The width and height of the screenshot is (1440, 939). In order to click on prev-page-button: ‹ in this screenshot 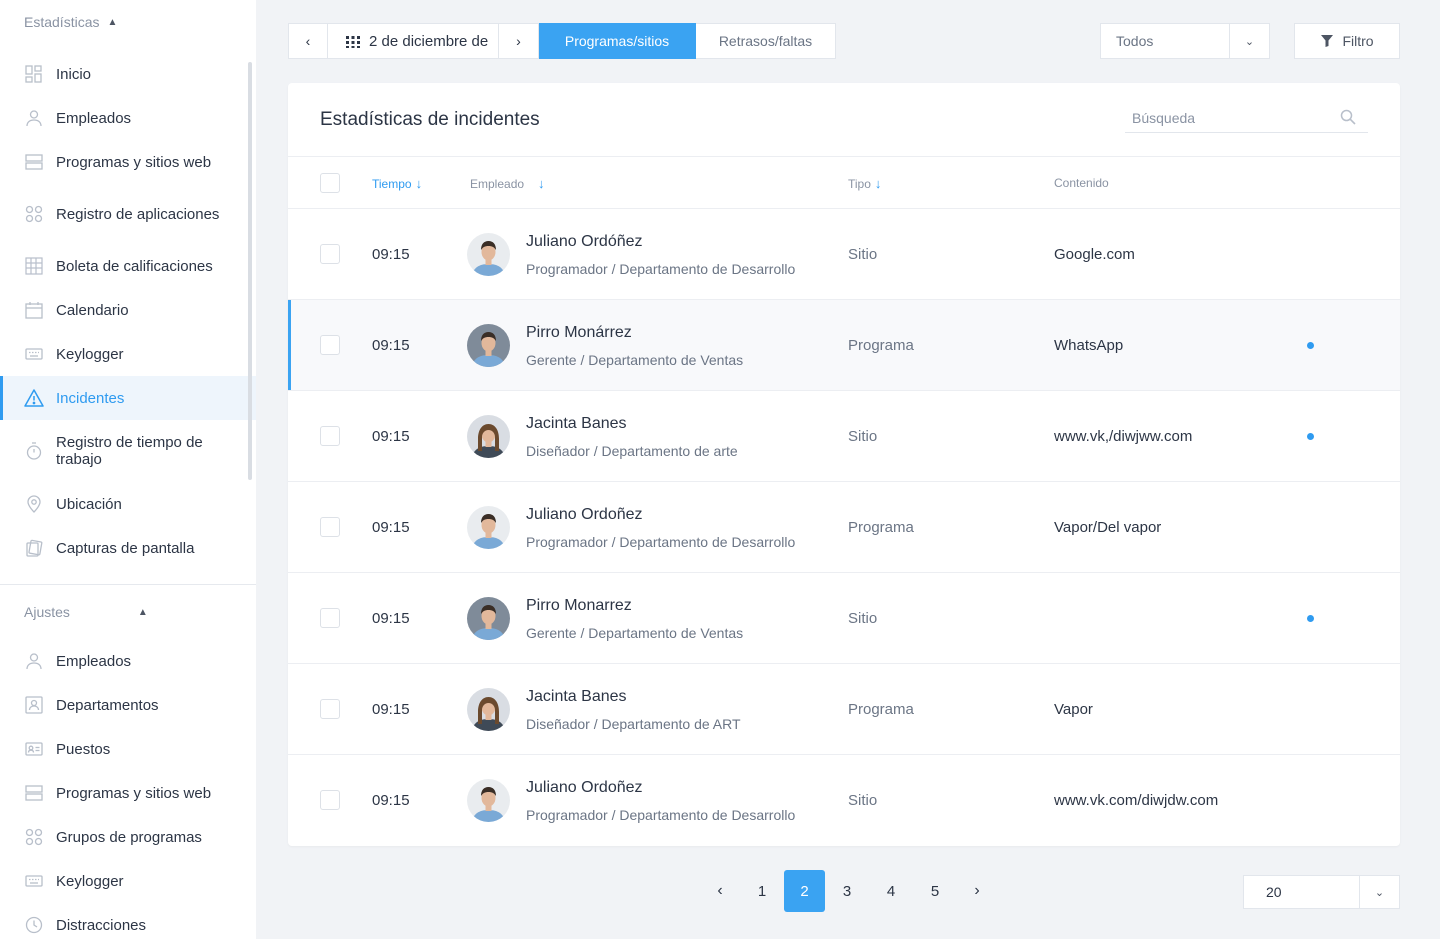, I will do `click(720, 891)`.